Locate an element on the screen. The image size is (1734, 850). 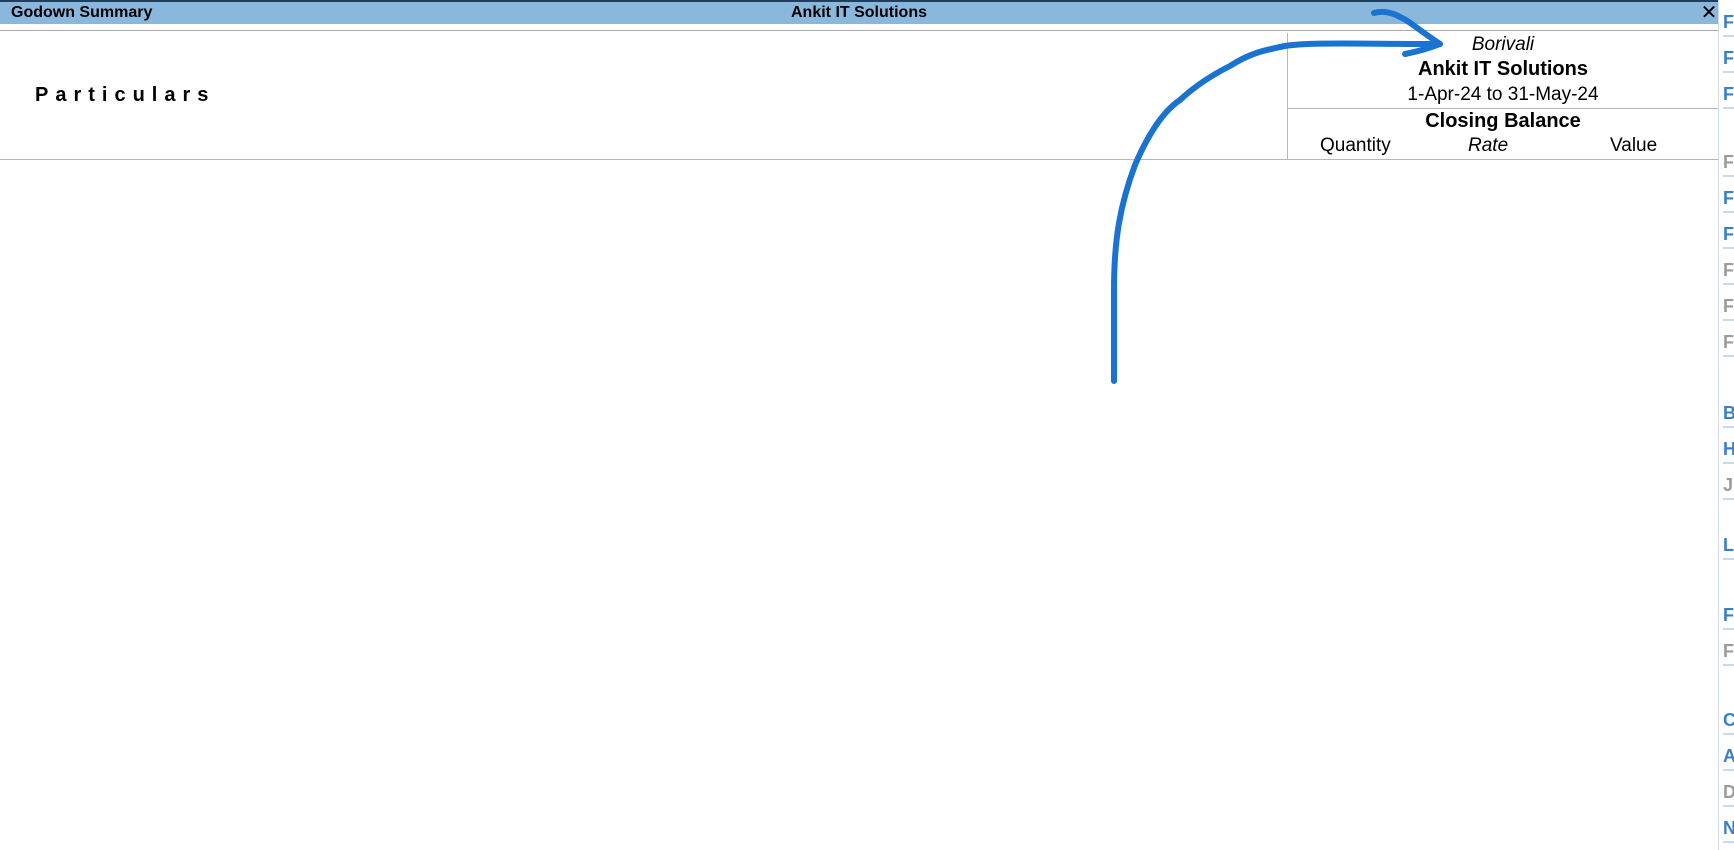
close-icon: ✕ is located at coordinates (1709, 13).